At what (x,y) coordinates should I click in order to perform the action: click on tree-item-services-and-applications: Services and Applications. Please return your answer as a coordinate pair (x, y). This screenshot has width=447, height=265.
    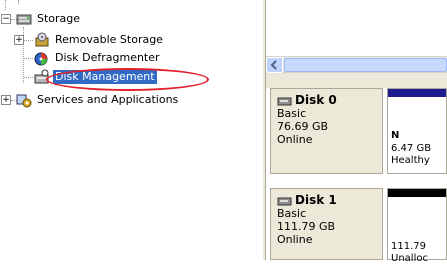
    Looking at the image, I should click on (98, 100).